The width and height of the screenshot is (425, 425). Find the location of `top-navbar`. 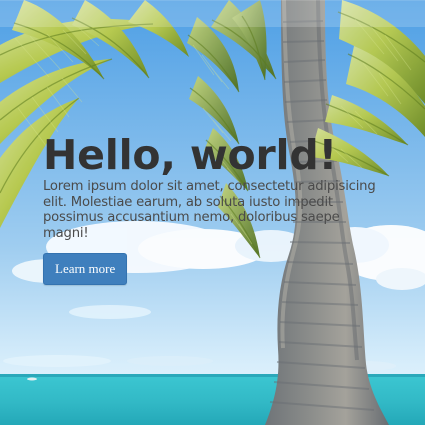

top-navbar is located at coordinates (212, 13).